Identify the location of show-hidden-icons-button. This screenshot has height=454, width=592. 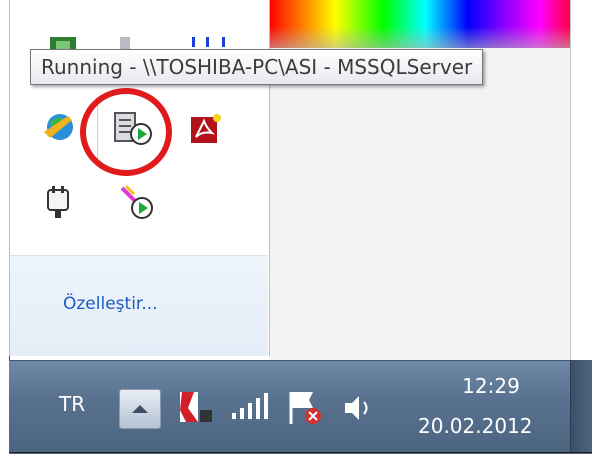
(140, 409).